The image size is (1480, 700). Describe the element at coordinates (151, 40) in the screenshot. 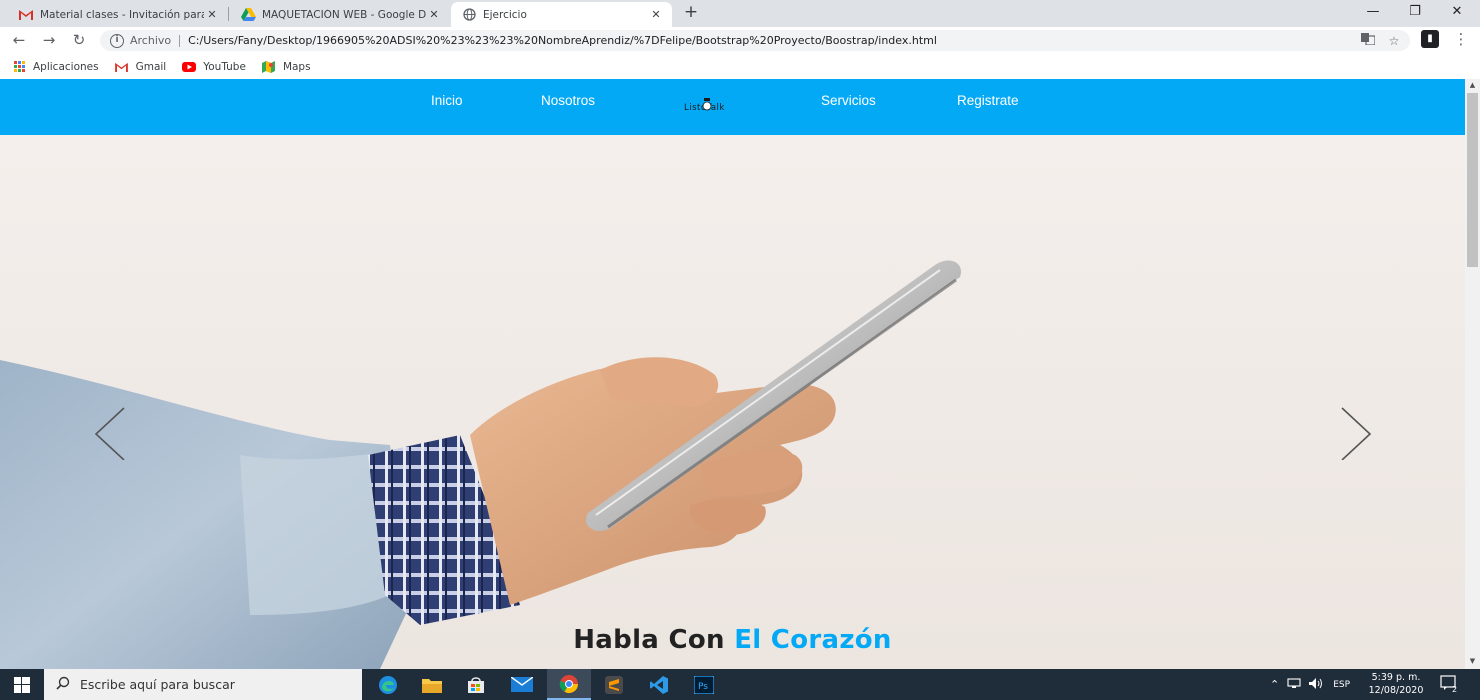

I see `address-scheme: Archivo` at that location.